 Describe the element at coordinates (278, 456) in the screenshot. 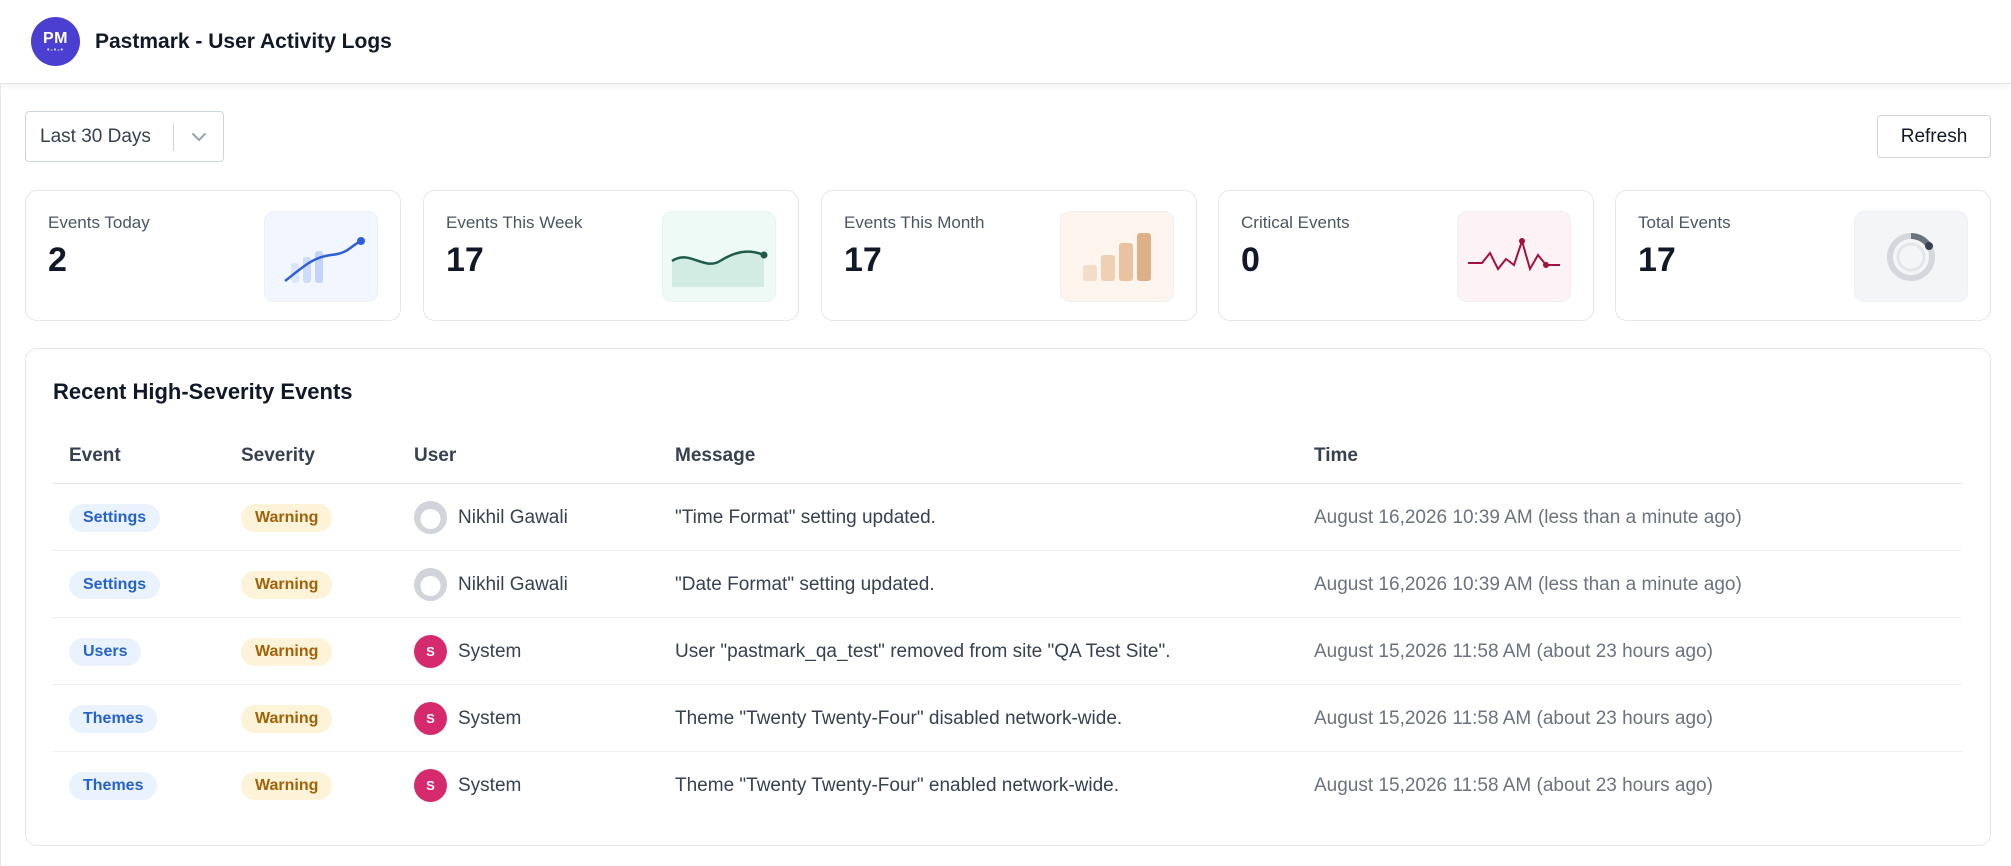

I see `column-header-severity: Severity` at that location.